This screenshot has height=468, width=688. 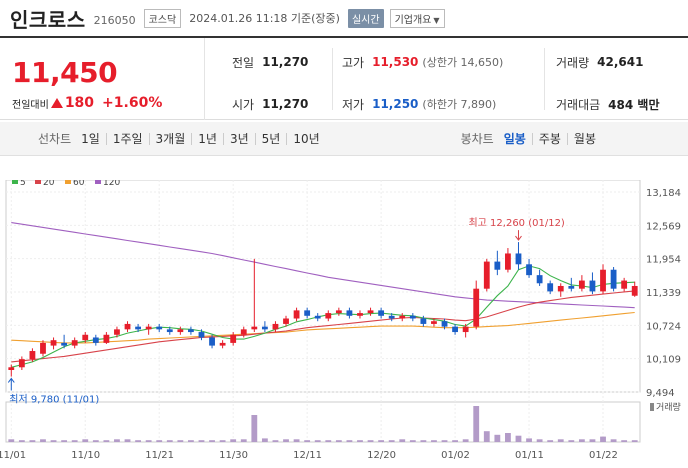 What do you see at coordinates (663, 260) in the screenshot?
I see `y-tick-label: 11,954` at bounding box center [663, 260].